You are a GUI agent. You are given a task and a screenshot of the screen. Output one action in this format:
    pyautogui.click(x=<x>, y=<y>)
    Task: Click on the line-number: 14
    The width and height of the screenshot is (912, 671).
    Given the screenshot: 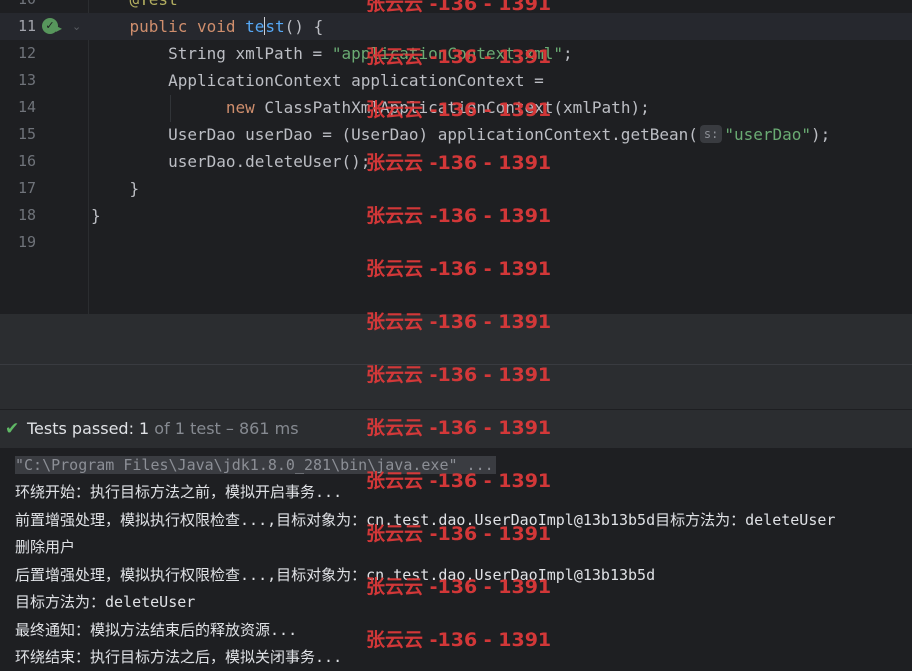 What is the action you would take?
    pyautogui.click(x=26, y=107)
    